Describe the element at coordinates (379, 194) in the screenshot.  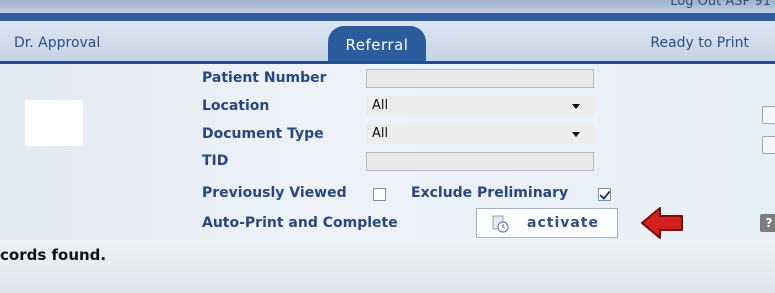
I see `previously-viewed-checkbox` at that location.